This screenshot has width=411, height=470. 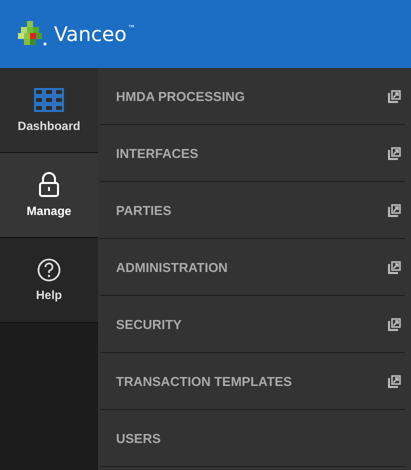 What do you see at coordinates (33, 34) in the screenshot?
I see `logo-icon` at bounding box center [33, 34].